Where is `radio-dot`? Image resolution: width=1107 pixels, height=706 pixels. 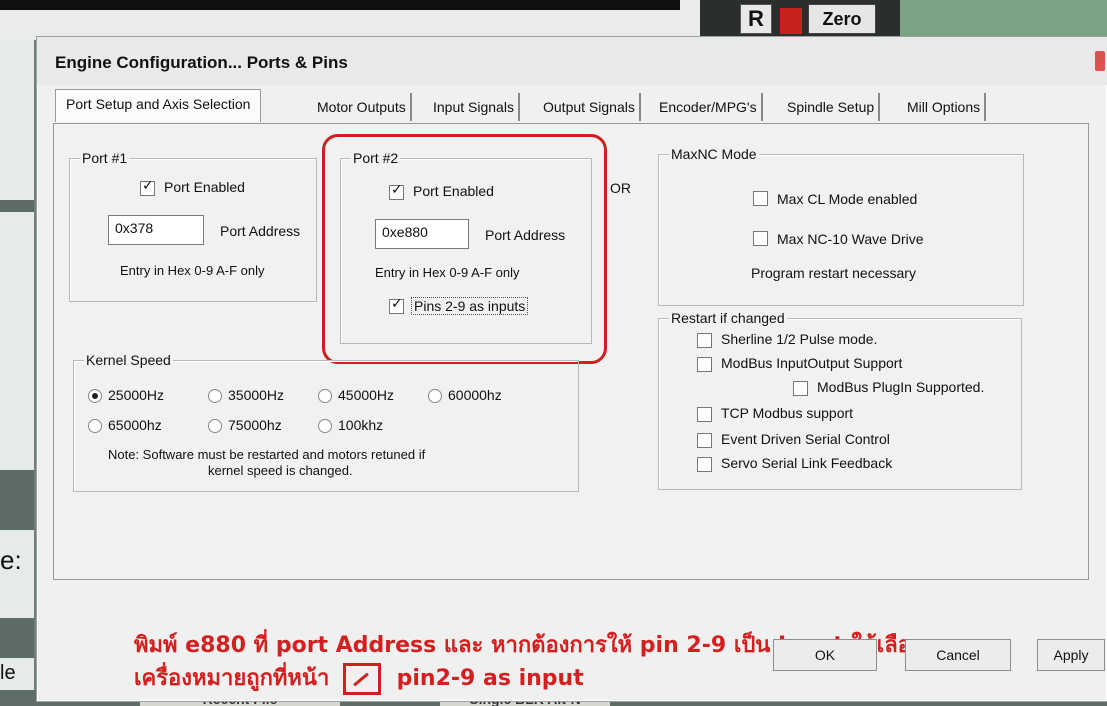 radio-dot is located at coordinates (95, 396).